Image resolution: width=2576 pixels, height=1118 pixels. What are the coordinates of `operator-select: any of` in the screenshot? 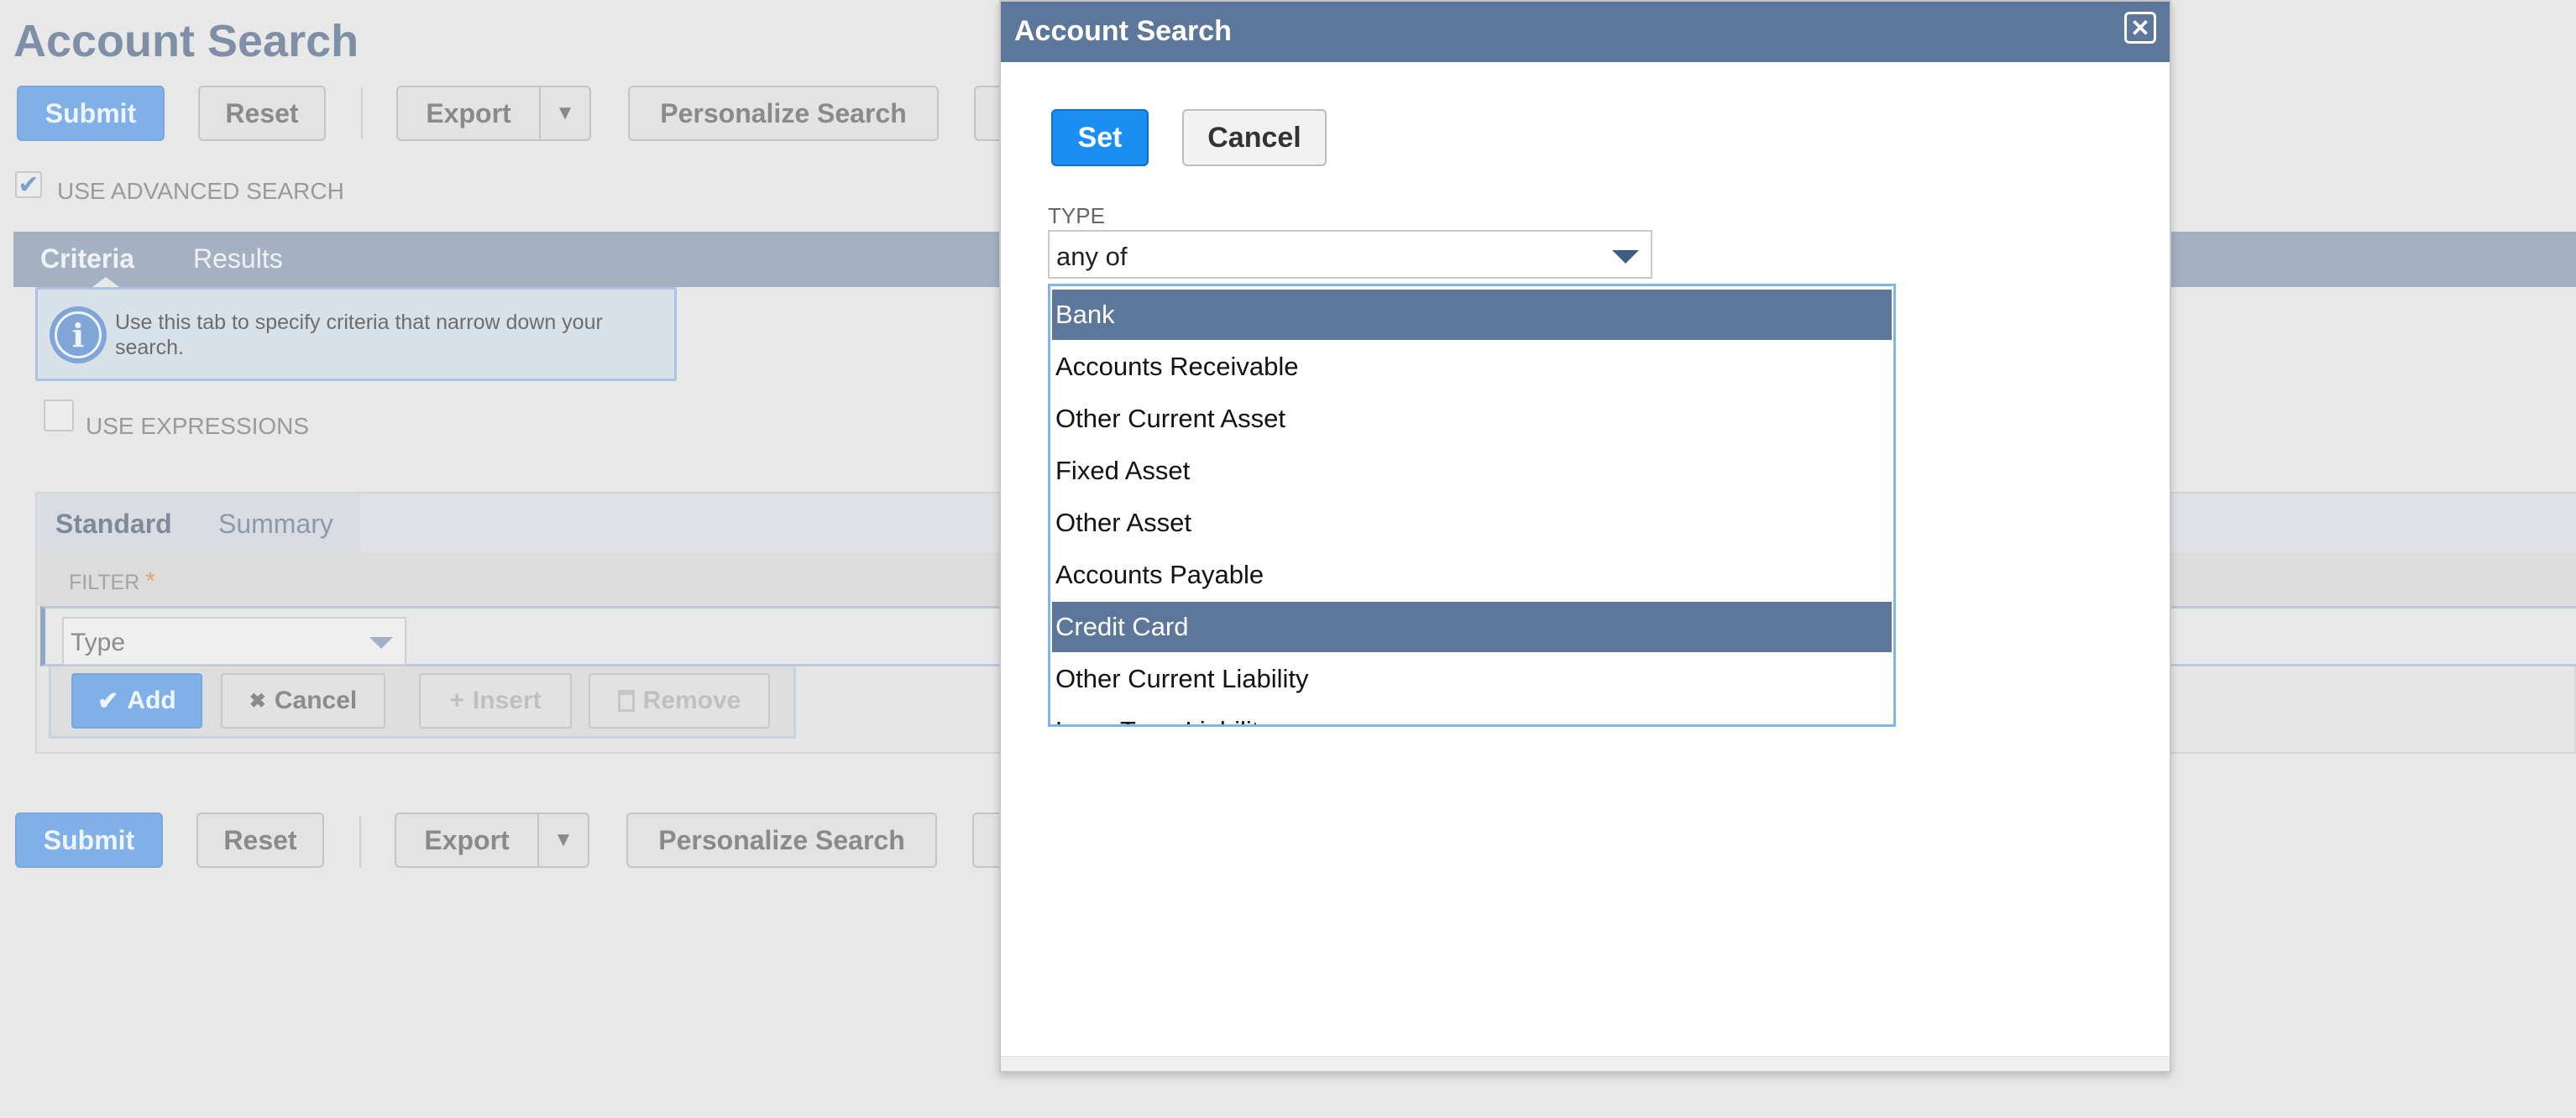 It's located at (1350, 255).